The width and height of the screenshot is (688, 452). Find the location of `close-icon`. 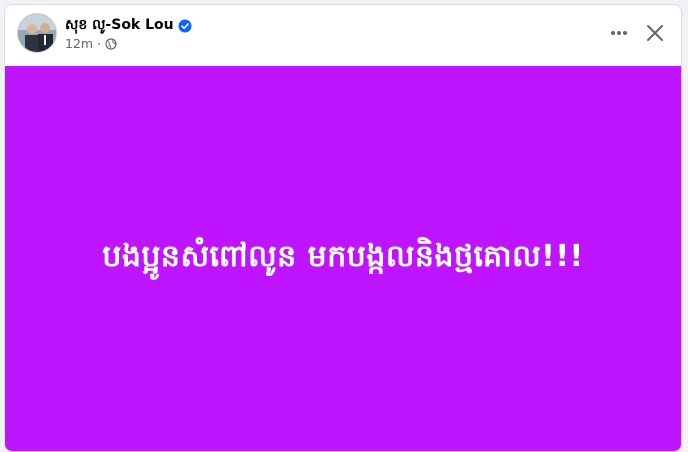

close-icon is located at coordinates (655, 33).